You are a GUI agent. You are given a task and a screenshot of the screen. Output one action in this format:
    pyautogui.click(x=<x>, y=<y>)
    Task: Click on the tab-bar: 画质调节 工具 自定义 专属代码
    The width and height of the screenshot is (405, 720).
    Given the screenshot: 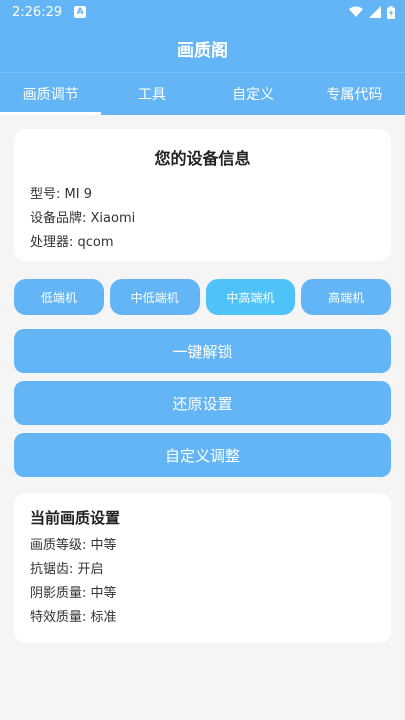 What is the action you would take?
    pyautogui.click(x=202, y=93)
    